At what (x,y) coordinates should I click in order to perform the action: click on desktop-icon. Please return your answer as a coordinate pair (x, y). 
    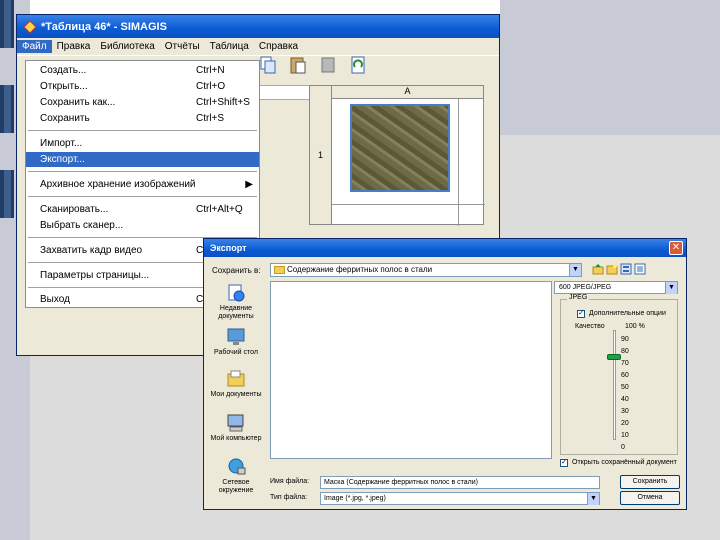
    Looking at the image, I should click on (236, 337).